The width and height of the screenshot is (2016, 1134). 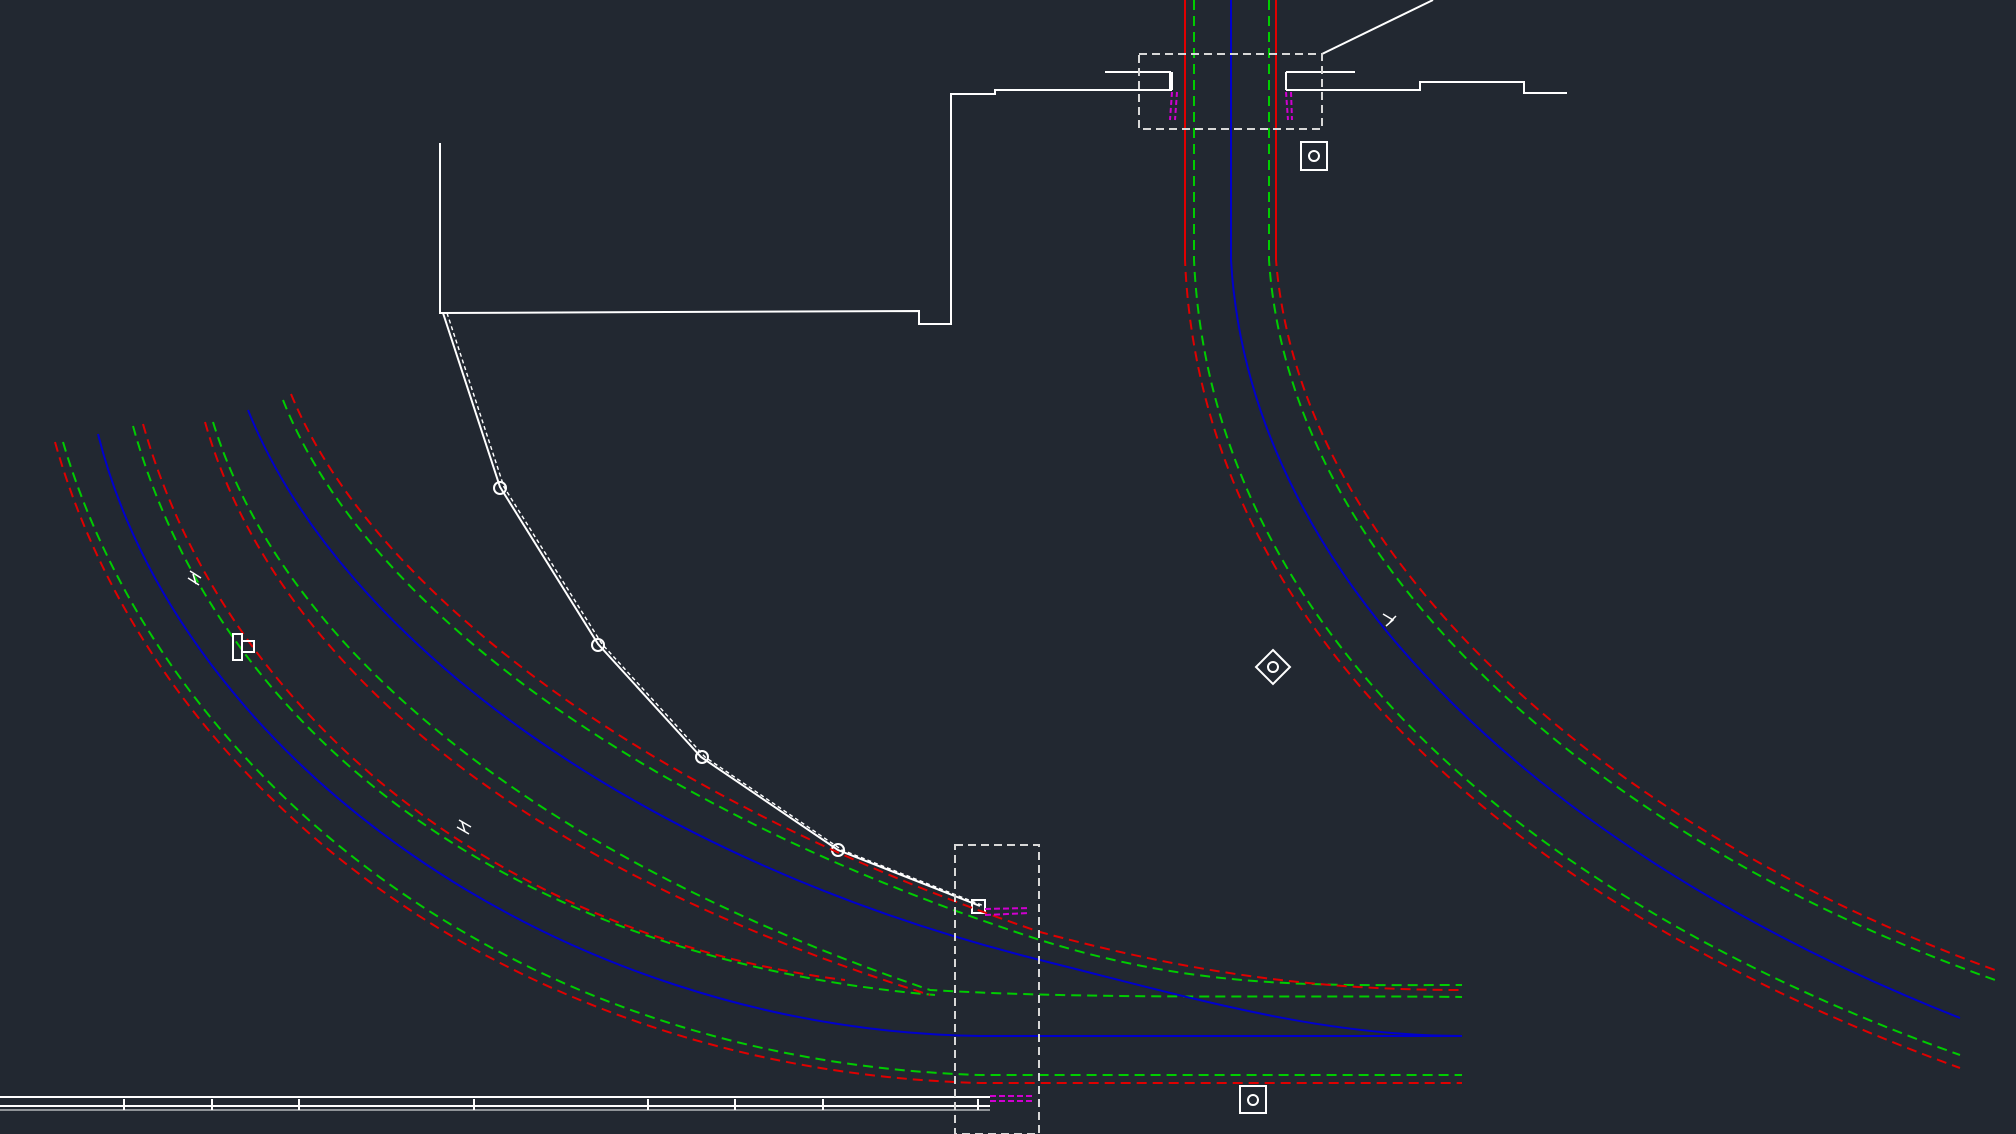 I want to click on signal-post-icon, so click(x=243, y=647).